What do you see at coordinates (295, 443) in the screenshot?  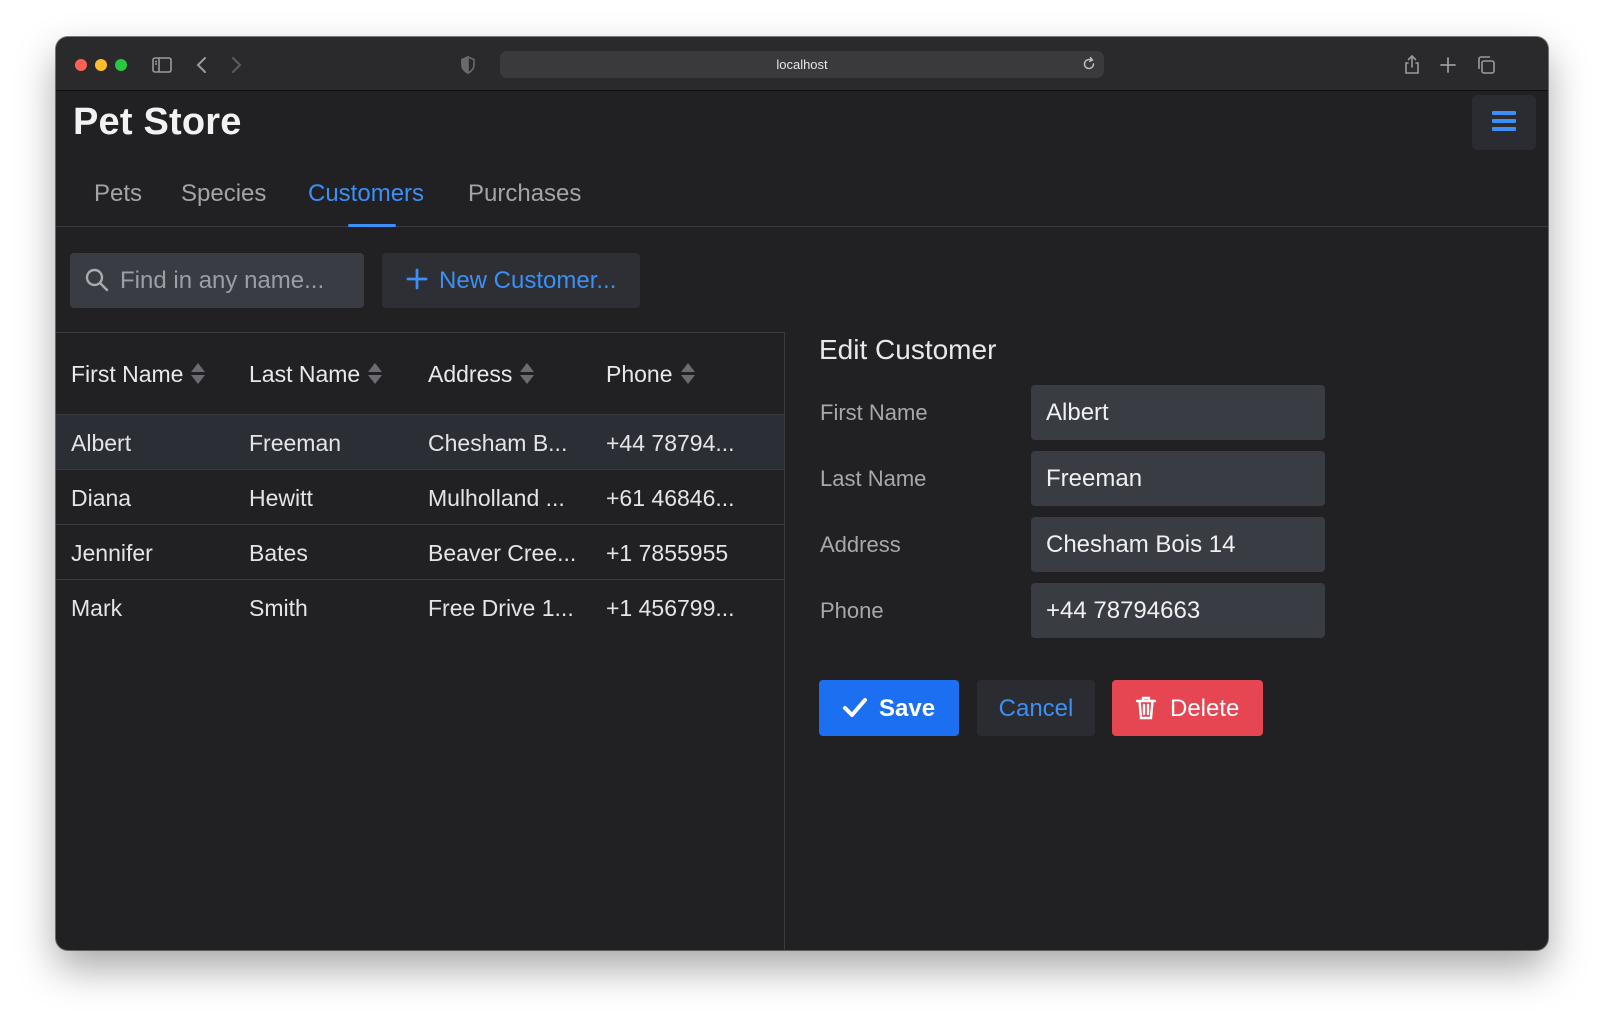 I see `cell-last-name: Freeman` at bounding box center [295, 443].